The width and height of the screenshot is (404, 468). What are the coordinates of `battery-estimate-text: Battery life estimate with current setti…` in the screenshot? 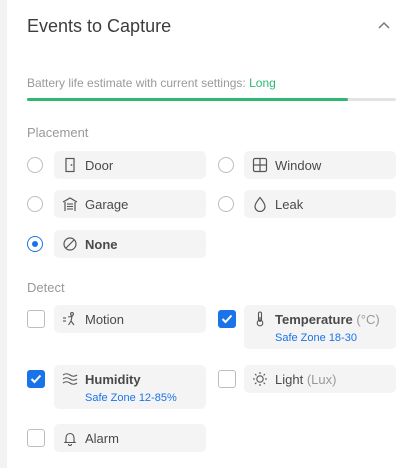 It's located at (136, 83).